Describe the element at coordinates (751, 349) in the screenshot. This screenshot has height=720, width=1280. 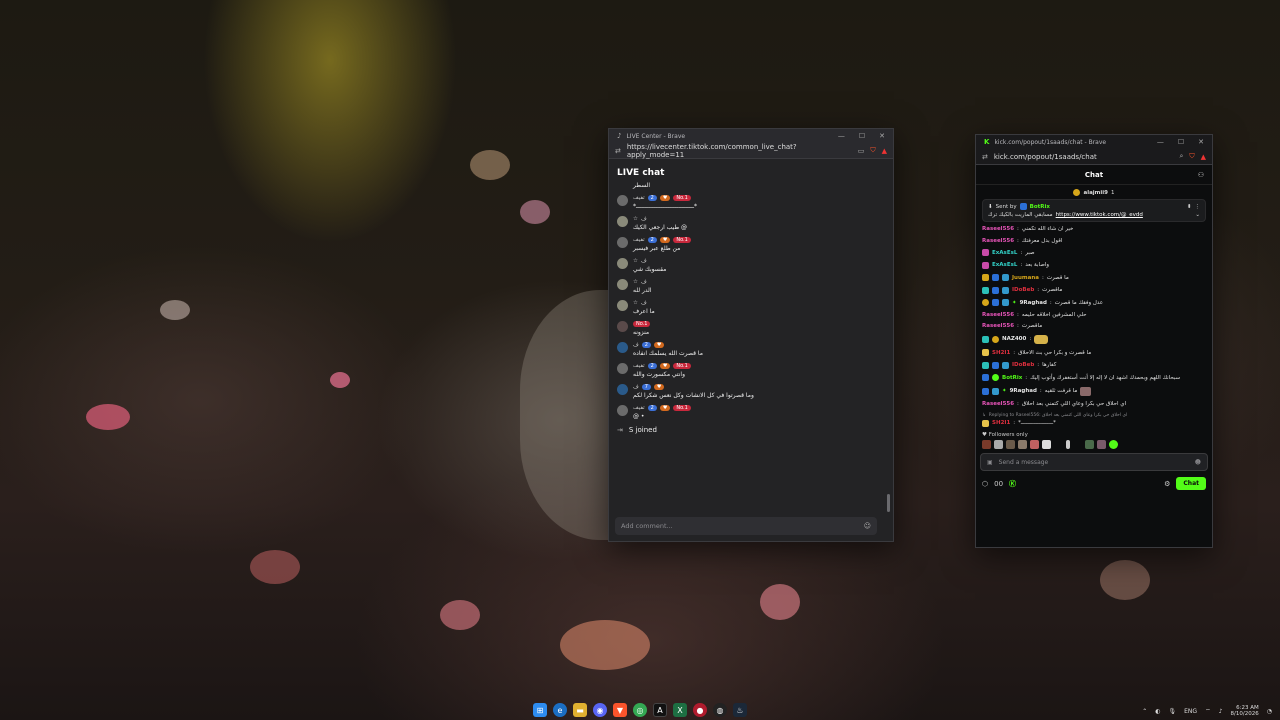
I see `chat-message: ف 2 ♥ ما قصرت الله يسلمك انفاده` at that location.